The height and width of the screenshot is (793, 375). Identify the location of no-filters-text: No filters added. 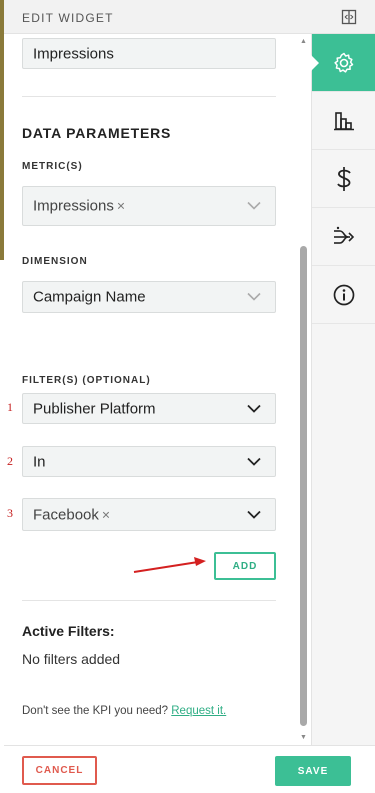
(71, 659).